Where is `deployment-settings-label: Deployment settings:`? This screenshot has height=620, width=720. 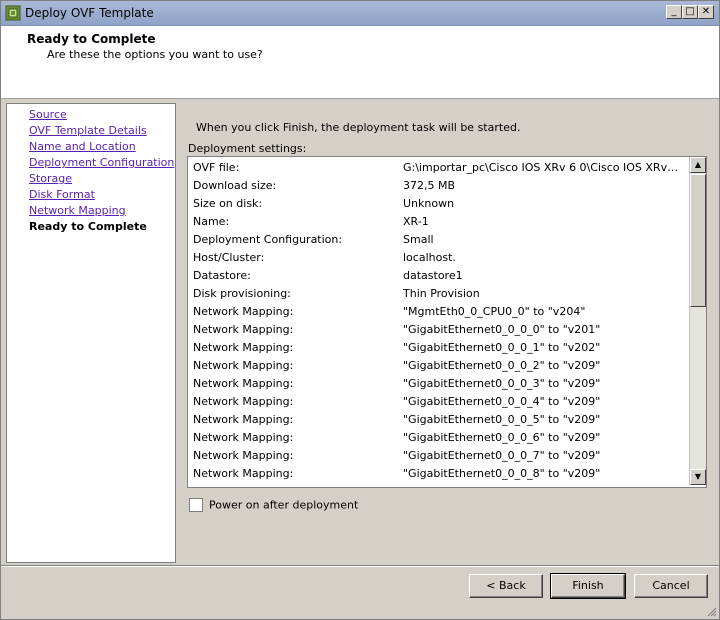 deployment-settings-label: Deployment settings: is located at coordinates (247, 148).